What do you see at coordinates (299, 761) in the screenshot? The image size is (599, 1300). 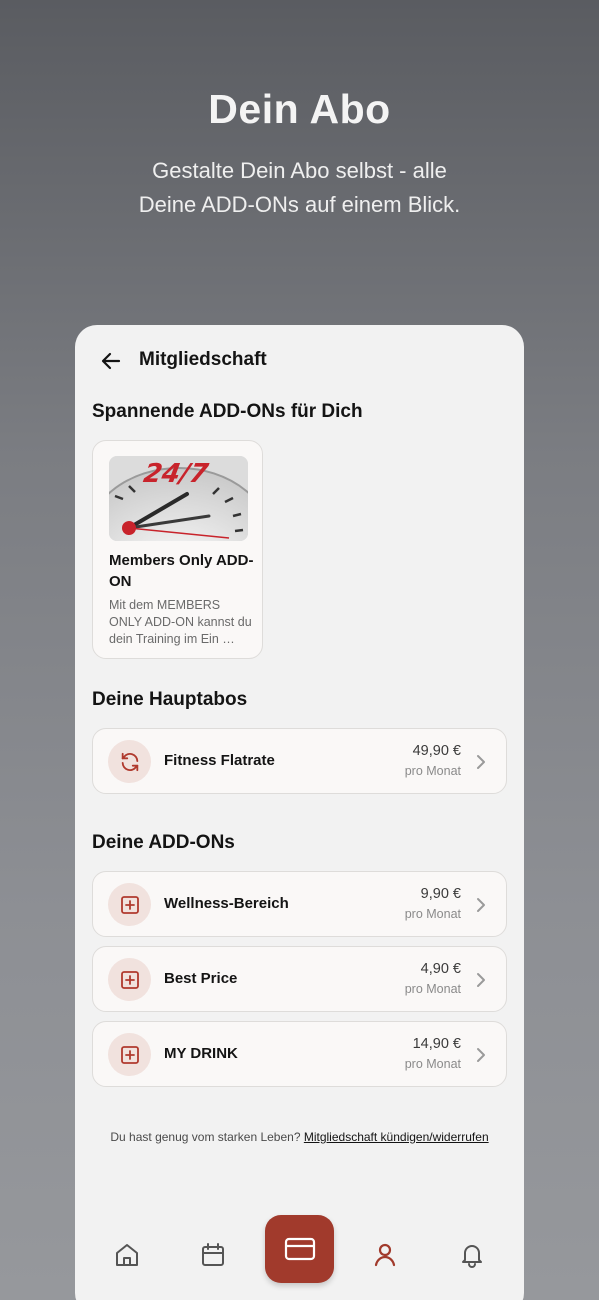 I see `subscription-row-fitness-flatrate: Fitness Flatrate 49,90 € pro Monat` at bounding box center [299, 761].